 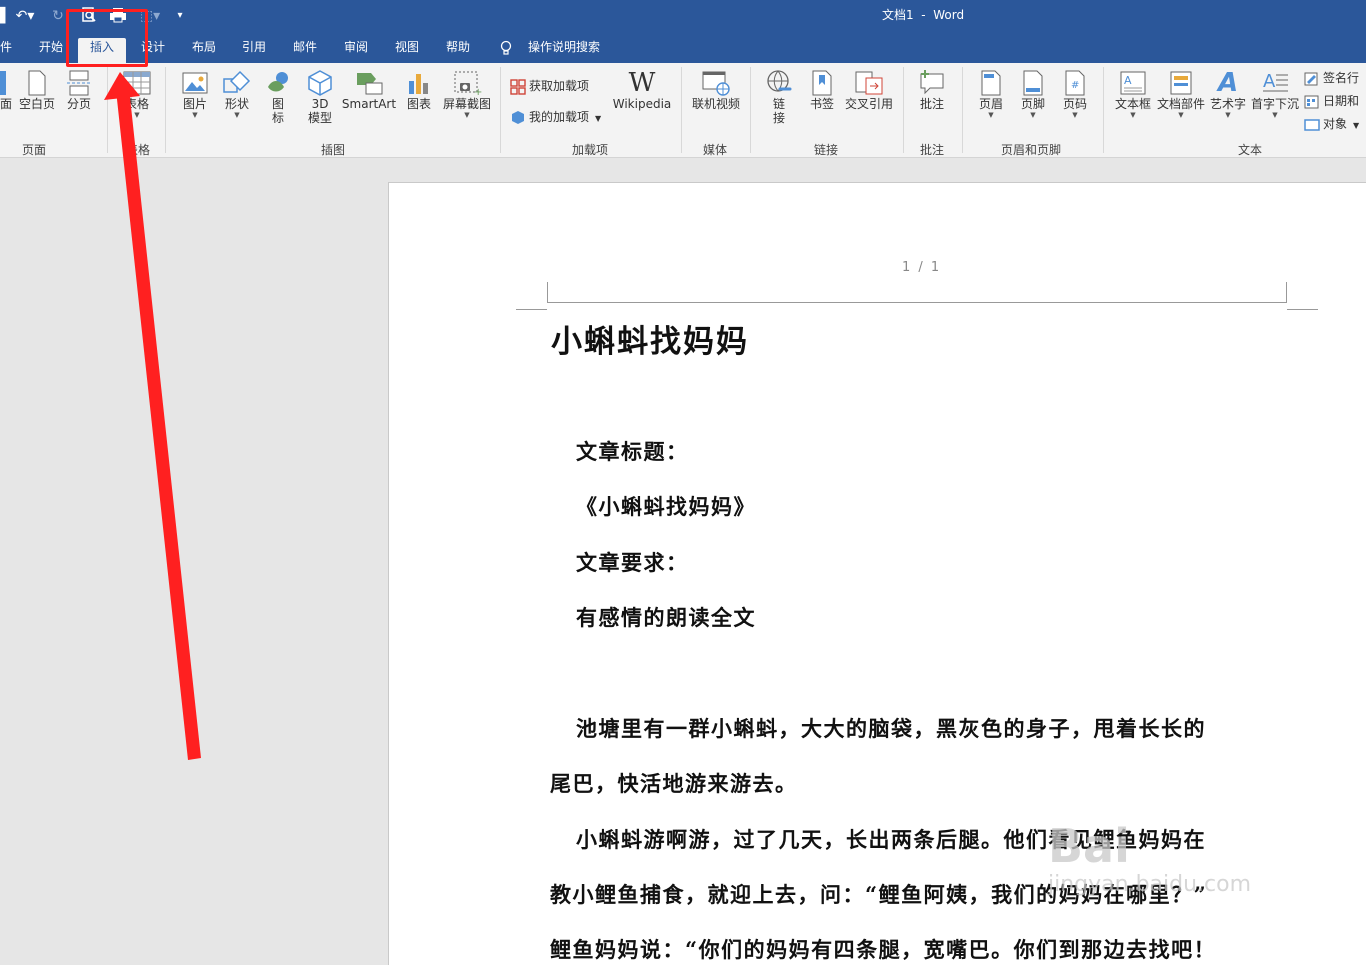 I want to click on page-number-button: # 页码 ▼, so click(x=1075, y=94).